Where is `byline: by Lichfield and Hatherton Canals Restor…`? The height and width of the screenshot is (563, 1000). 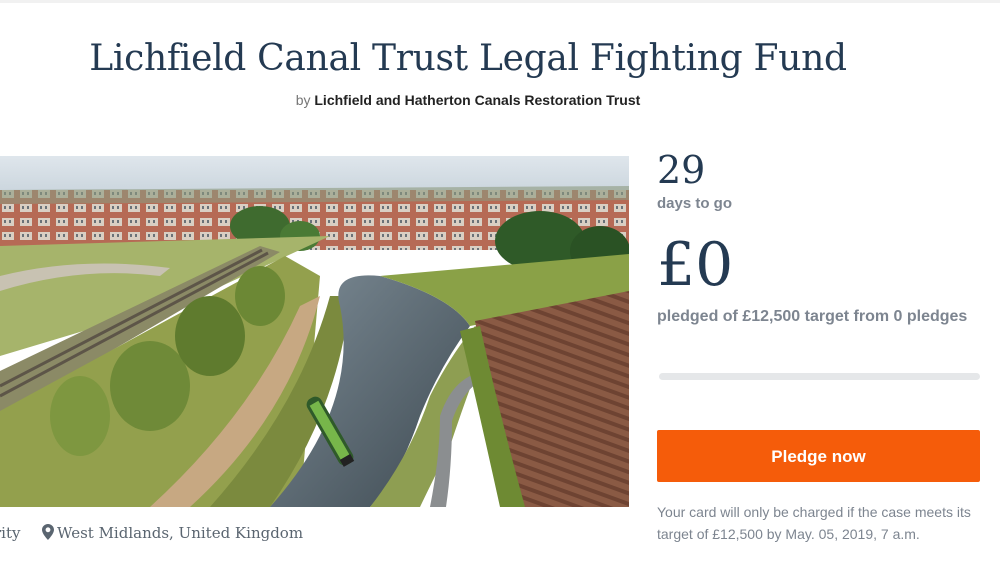
byline: by Lichfield and Hatherton Canals Restor… is located at coordinates (468, 100).